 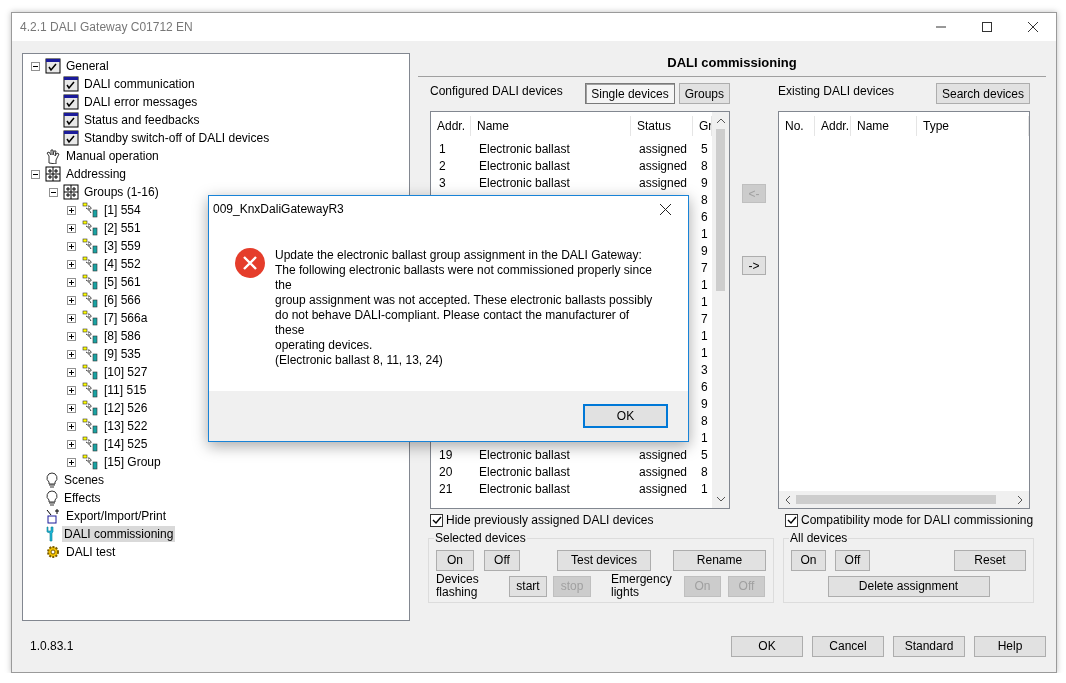 What do you see at coordinates (250, 263) in the screenshot?
I see `error-icon` at bounding box center [250, 263].